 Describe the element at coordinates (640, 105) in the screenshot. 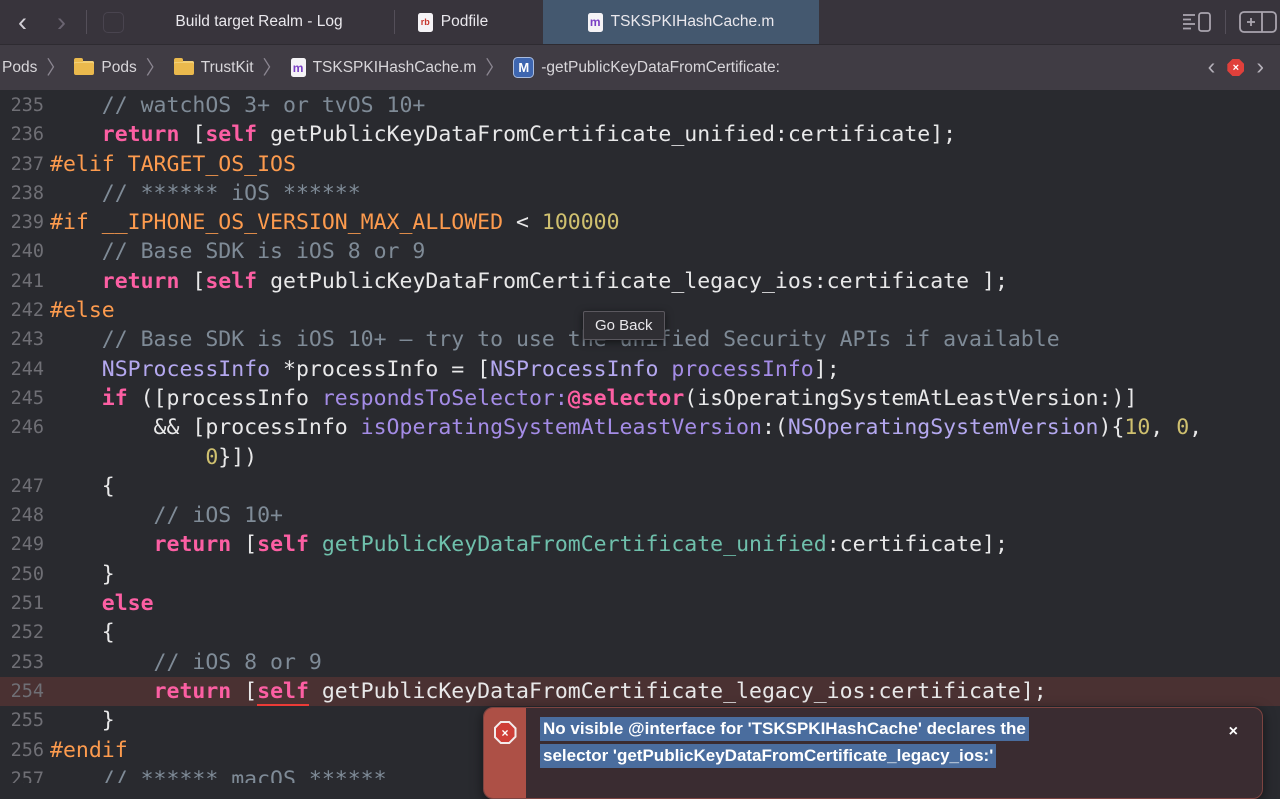

I see `code-line: 235 // watchOS 3+ or tvOS 10+` at that location.